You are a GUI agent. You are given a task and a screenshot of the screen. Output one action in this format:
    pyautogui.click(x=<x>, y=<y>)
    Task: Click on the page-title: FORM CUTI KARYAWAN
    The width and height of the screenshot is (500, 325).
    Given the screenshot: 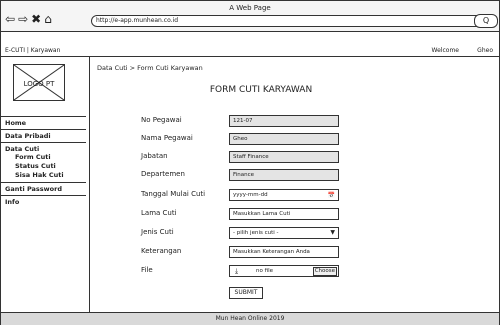 What is the action you would take?
    pyautogui.click(x=261, y=90)
    